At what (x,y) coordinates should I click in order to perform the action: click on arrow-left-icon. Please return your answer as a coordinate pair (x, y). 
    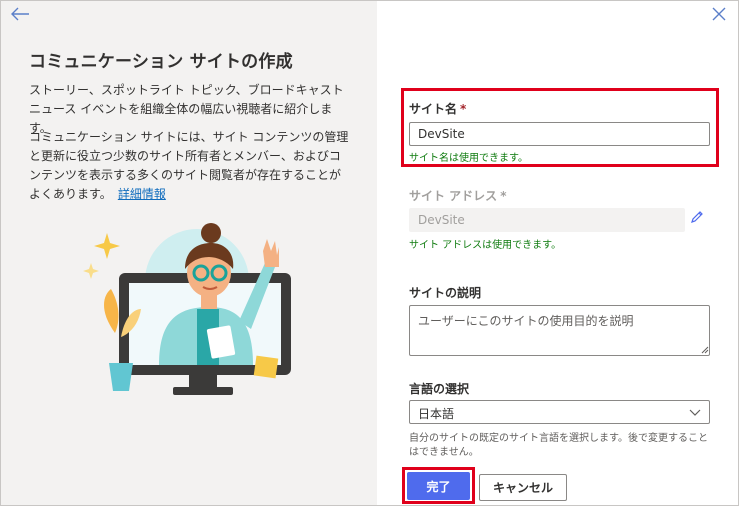
    Looking at the image, I should click on (20, 14).